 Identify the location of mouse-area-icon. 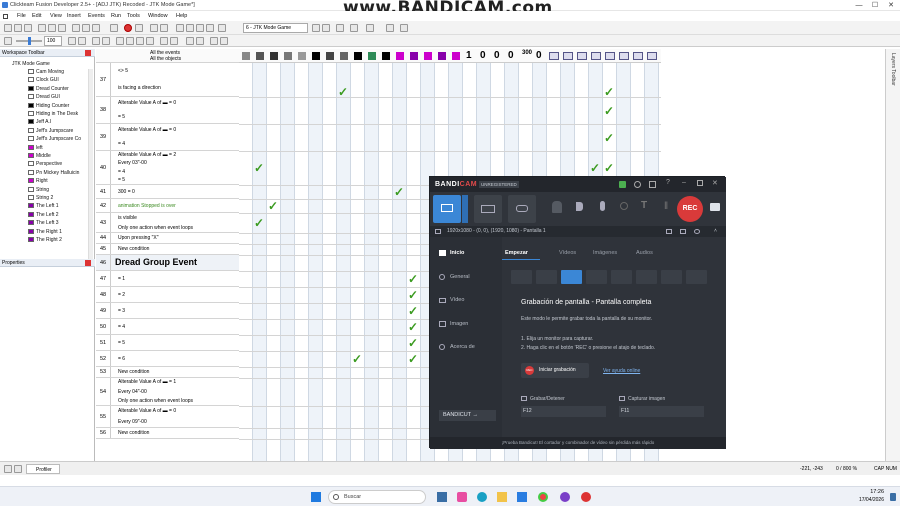
(596, 277).